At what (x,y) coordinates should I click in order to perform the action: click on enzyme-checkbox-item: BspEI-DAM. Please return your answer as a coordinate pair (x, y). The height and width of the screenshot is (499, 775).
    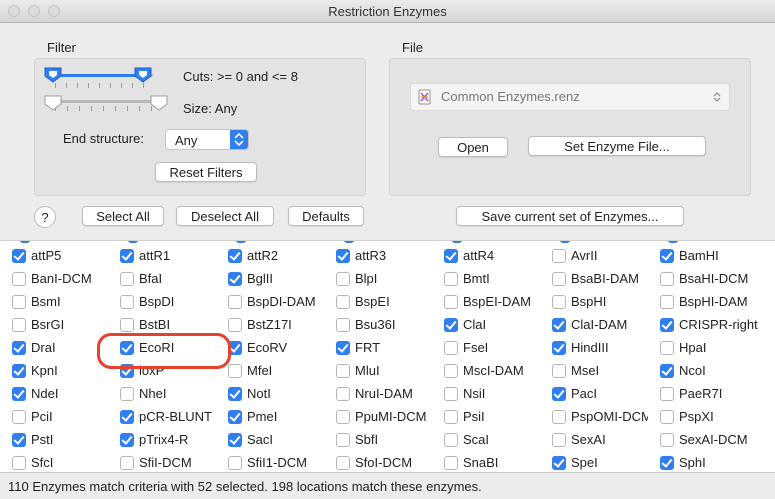
    Looking at the image, I should click on (486, 302).